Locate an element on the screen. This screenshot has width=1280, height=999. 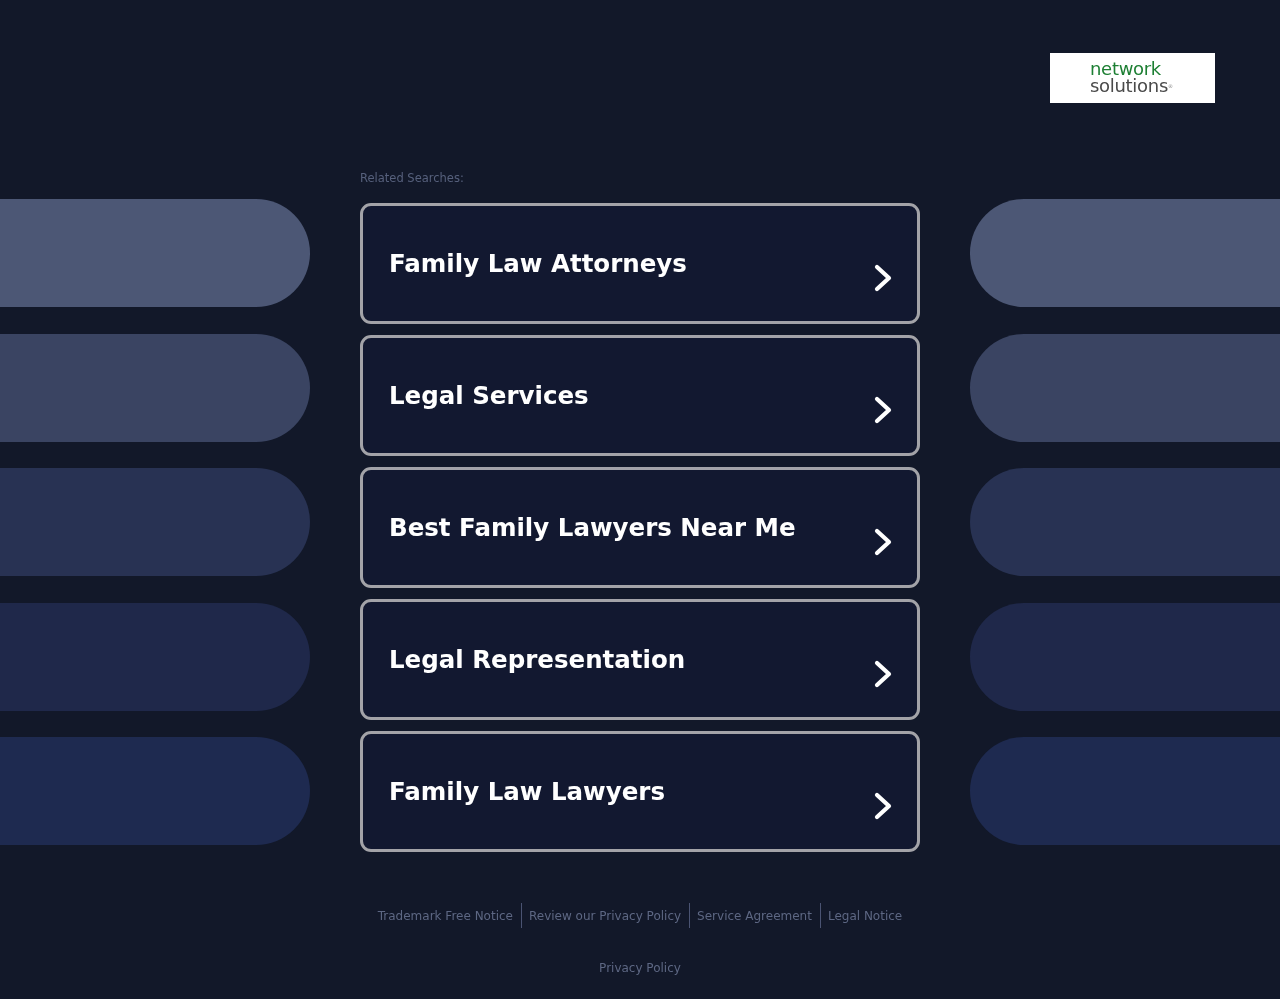
related-search-link: Best Family Lawyers Near Me is located at coordinates (640, 527).